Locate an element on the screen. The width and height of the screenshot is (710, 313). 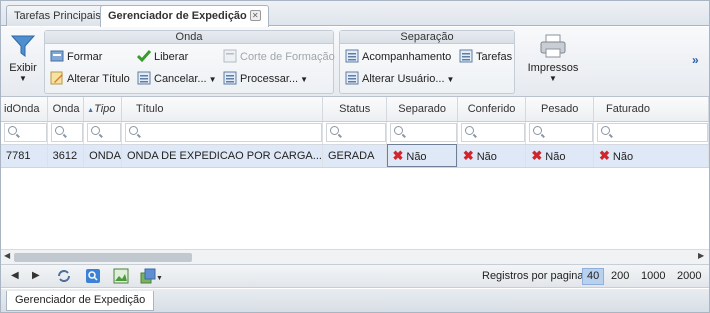
group-title: Onda is located at coordinates (189, 37).